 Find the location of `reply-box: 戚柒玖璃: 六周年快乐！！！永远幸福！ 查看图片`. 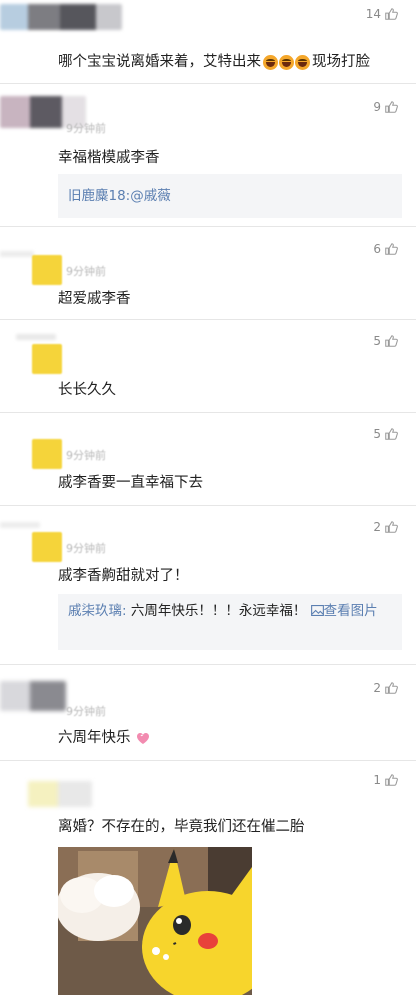

reply-box: 戚柒玖璃: 六周年快乐！！！永远幸福！ 查看图片 is located at coordinates (230, 622).